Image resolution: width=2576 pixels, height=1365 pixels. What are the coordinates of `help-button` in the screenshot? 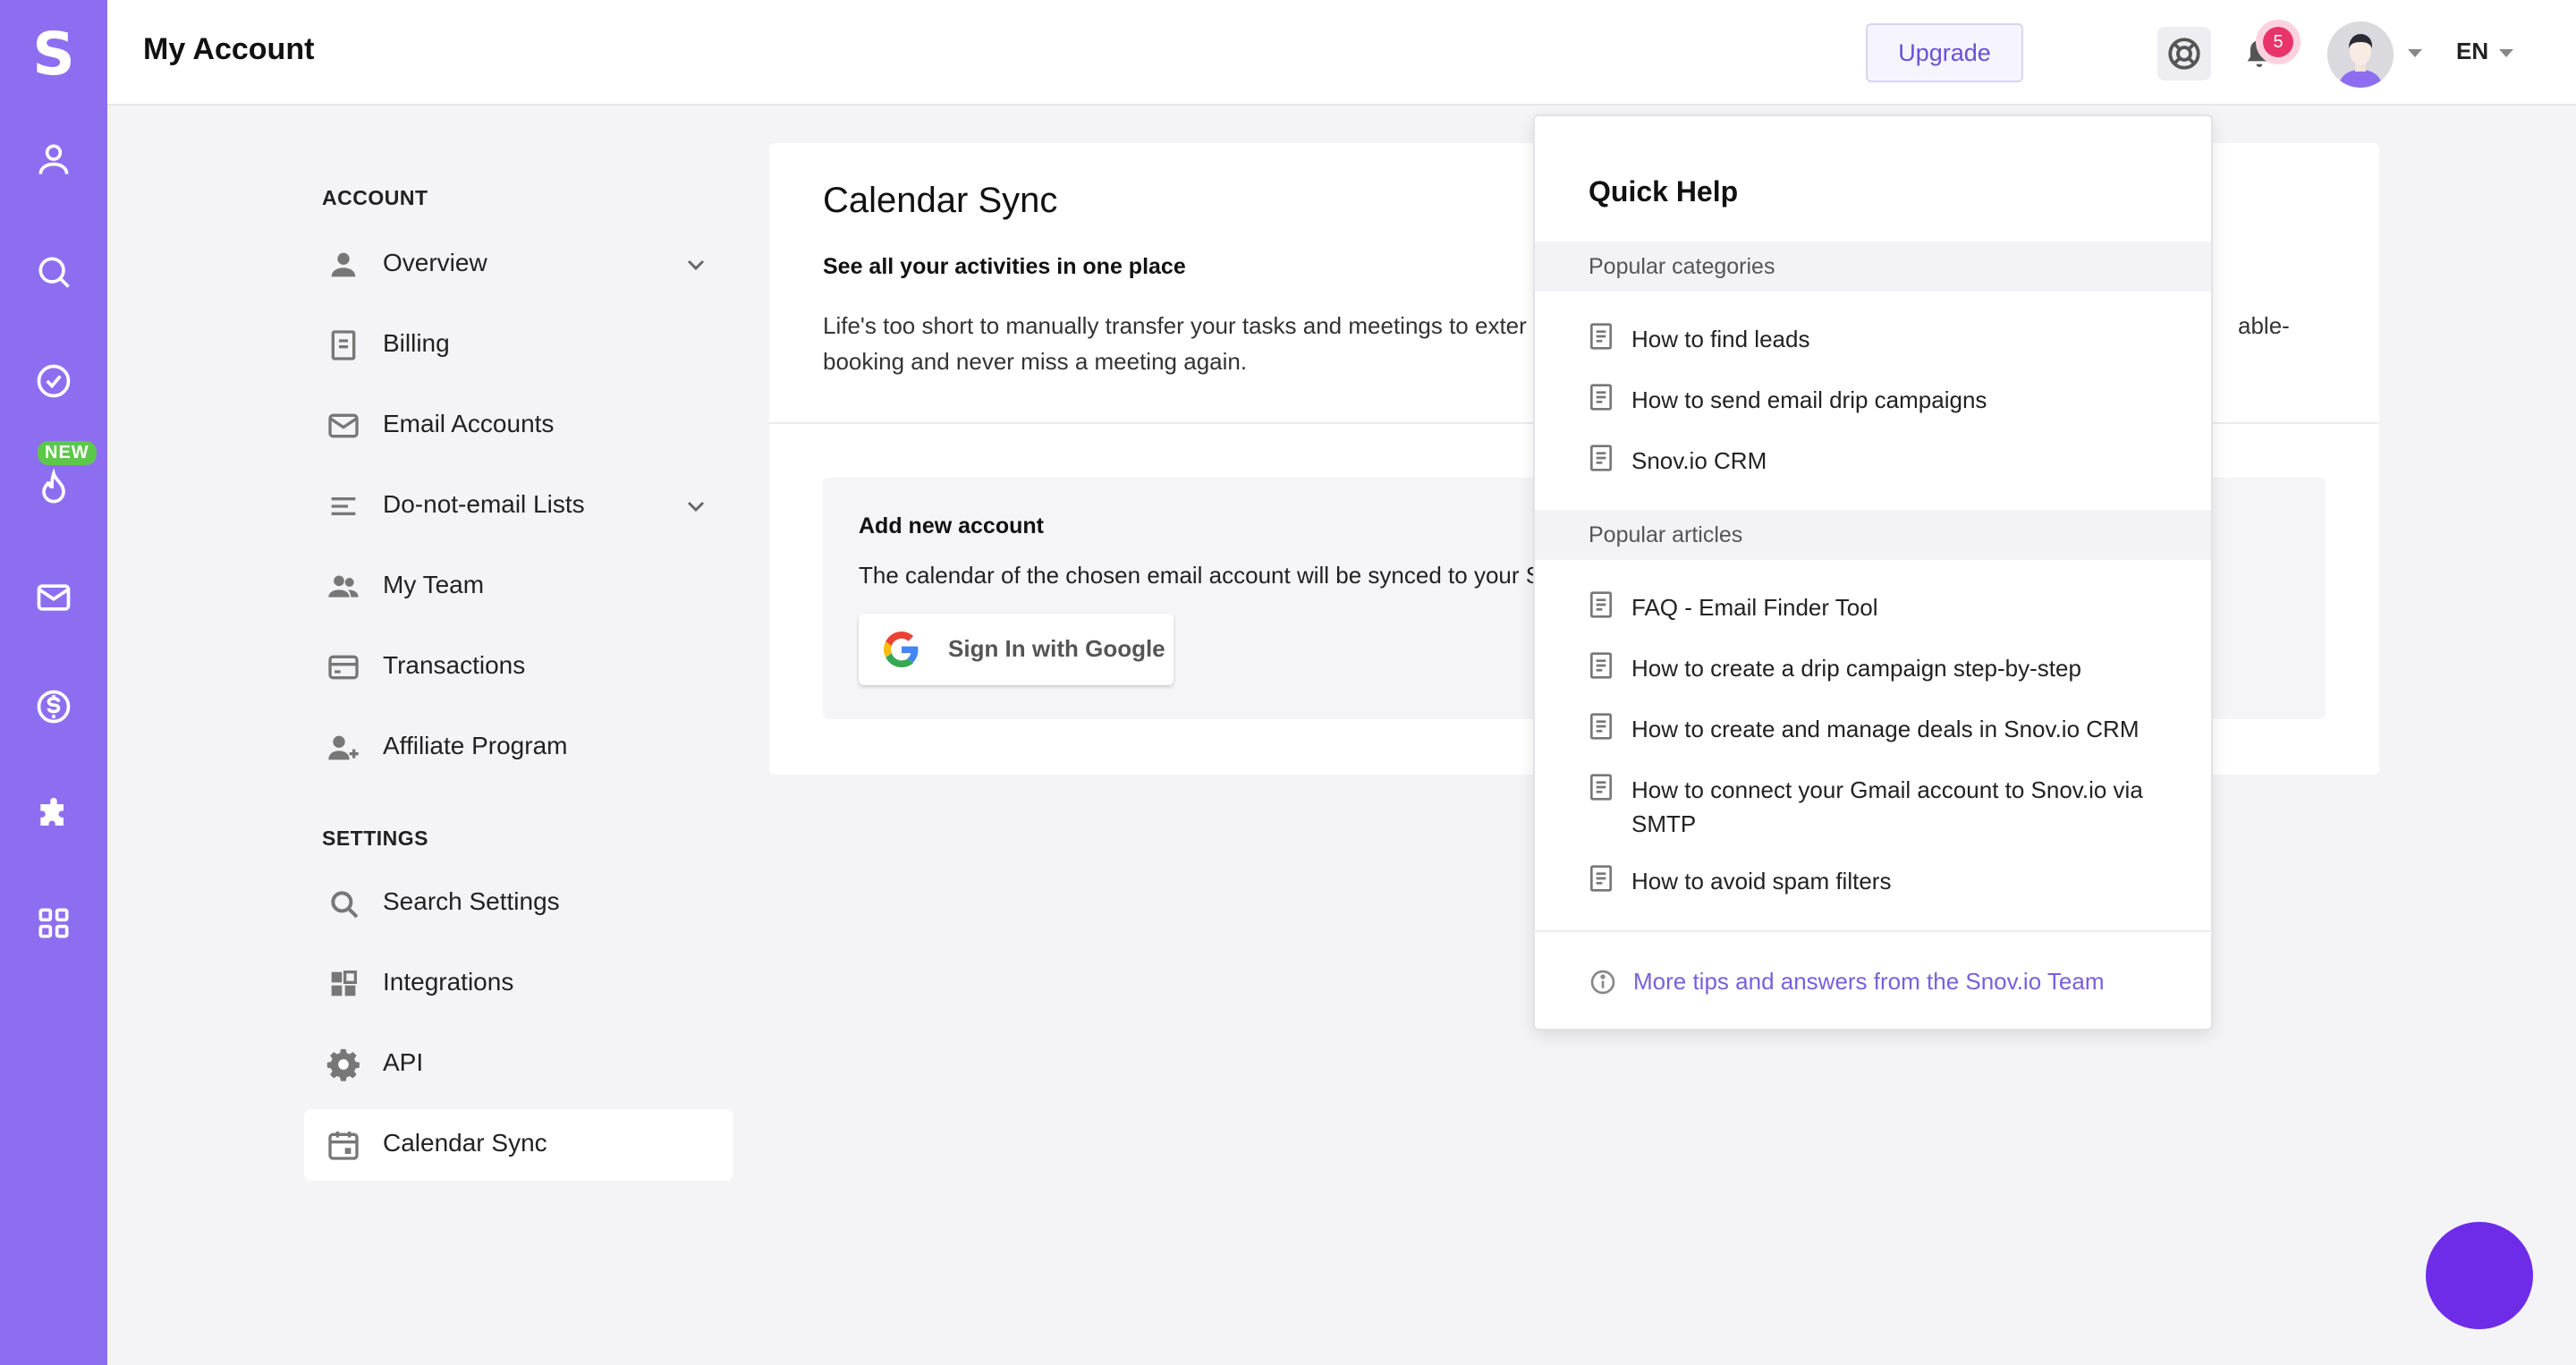 It's located at (2184, 54).